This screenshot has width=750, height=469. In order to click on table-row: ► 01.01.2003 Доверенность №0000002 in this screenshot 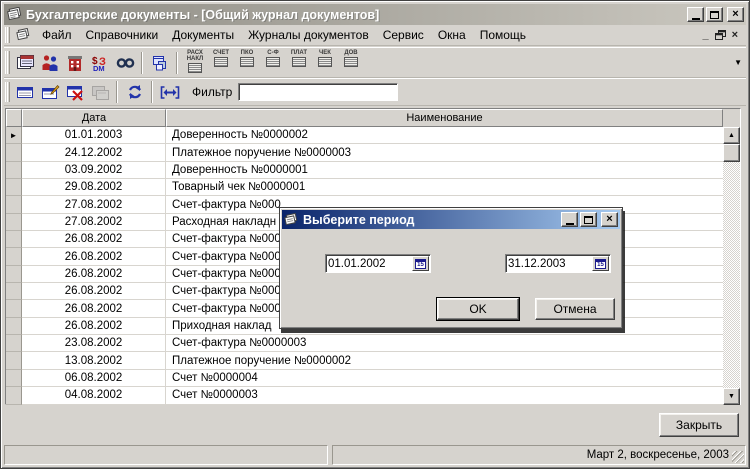, I will do `click(364, 136)`.